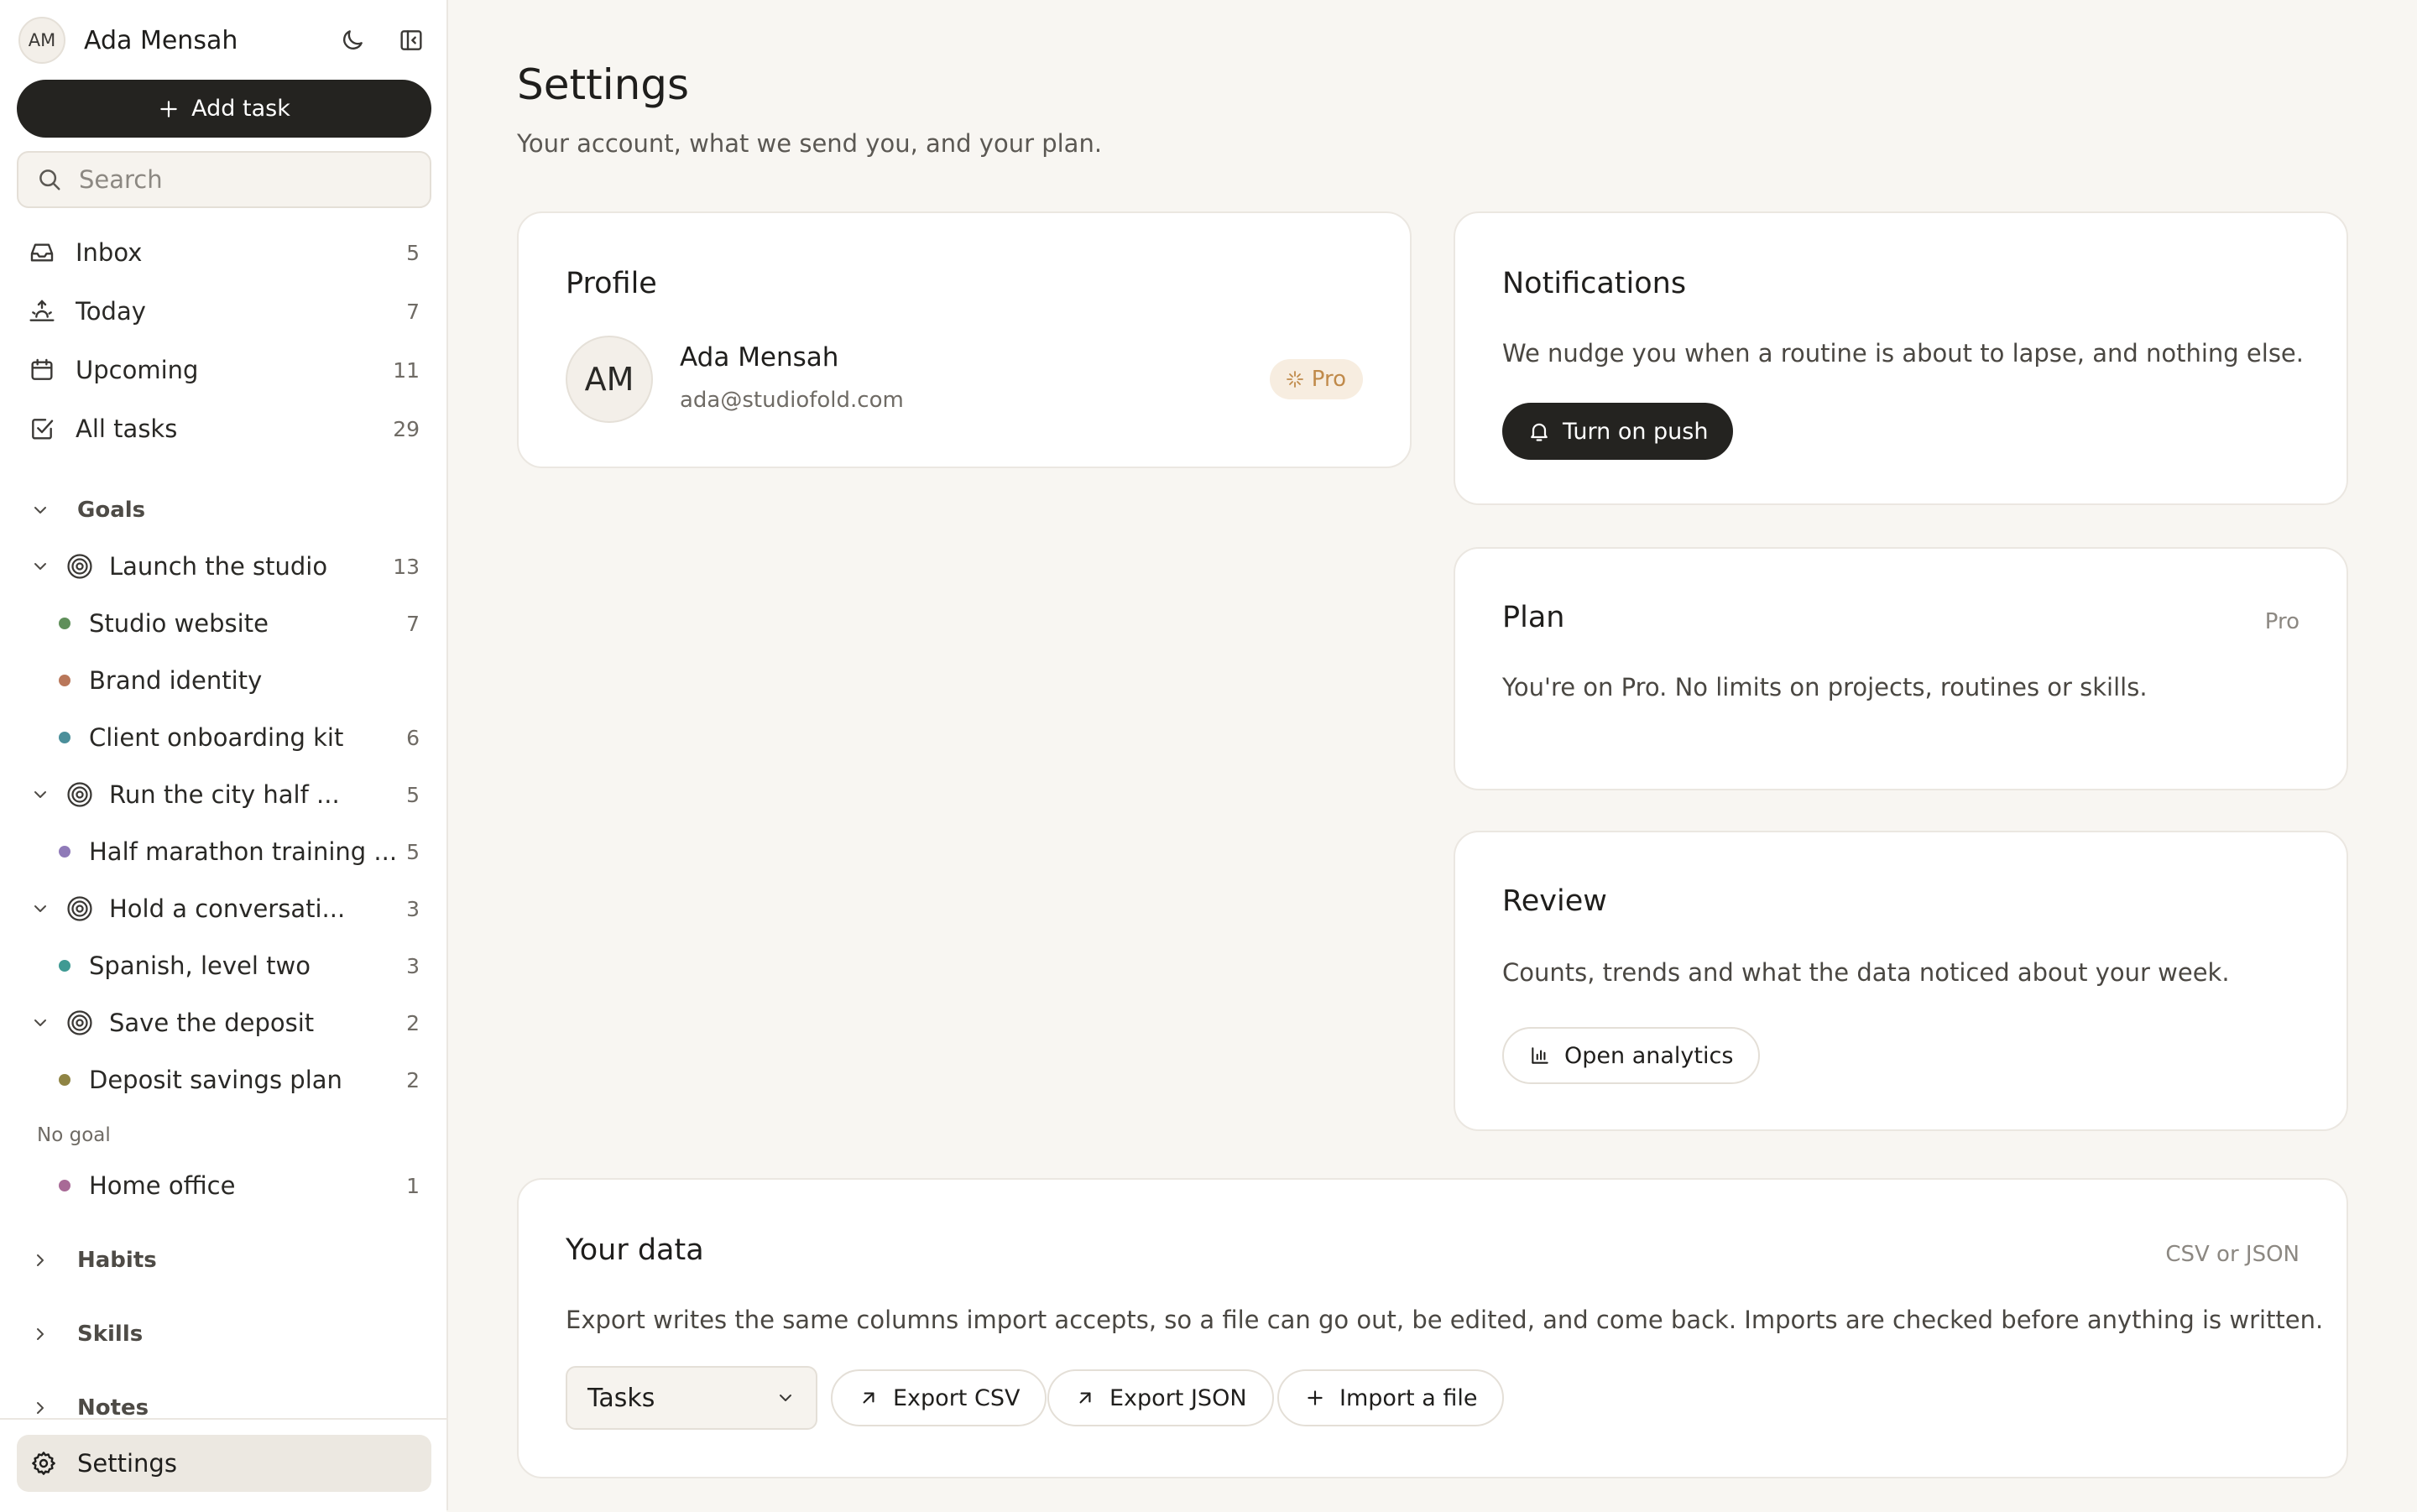 Image resolution: width=2417 pixels, height=1512 pixels. Describe the element at coordinates (224, 109) in the screenshot. I see `add-task-button: Add task` at that location.